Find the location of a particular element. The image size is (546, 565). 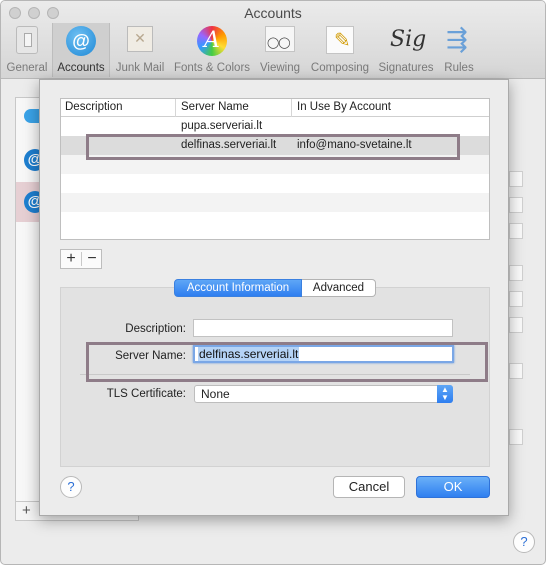

description-field is located at coordinates (323, 328).